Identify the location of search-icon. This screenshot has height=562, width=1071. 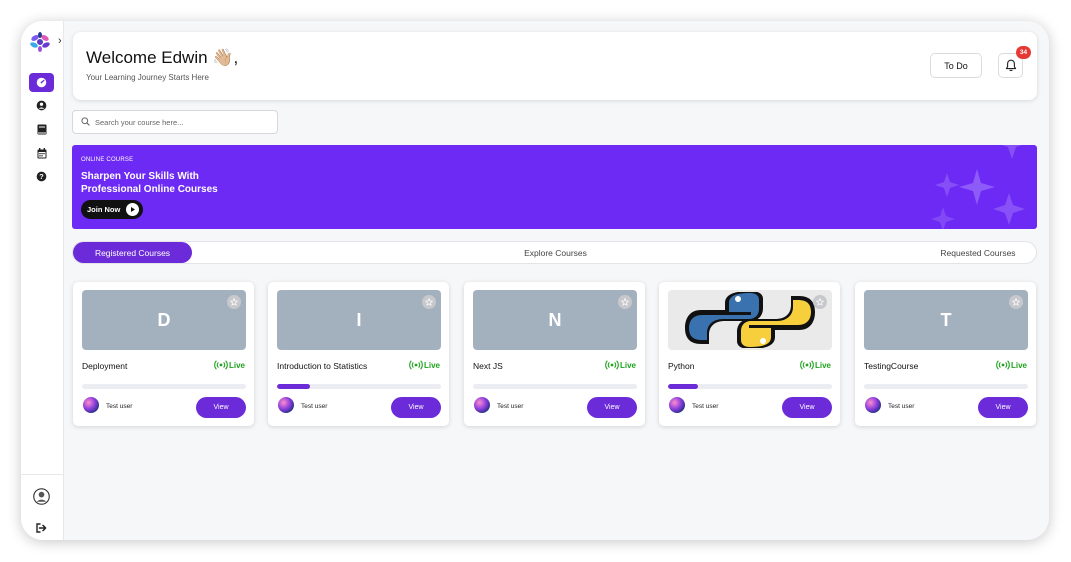
(85, 121).